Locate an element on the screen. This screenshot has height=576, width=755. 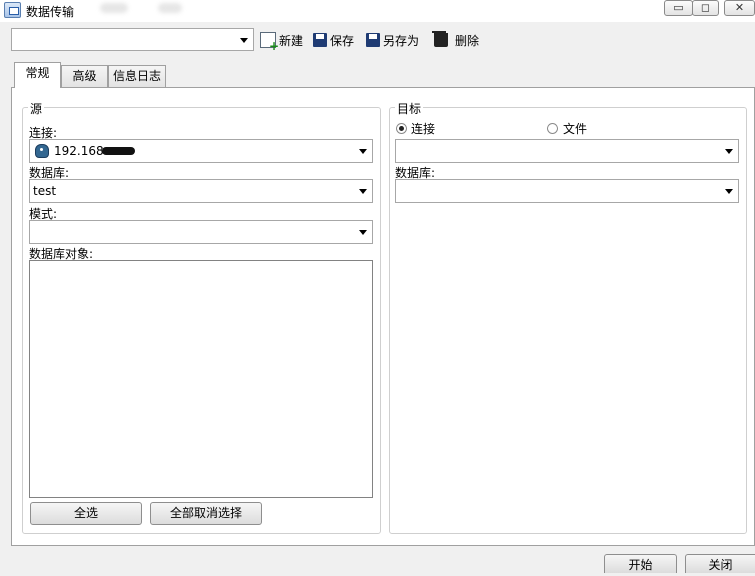
close-window-button: ✕ is located at coordinates (739, 8).